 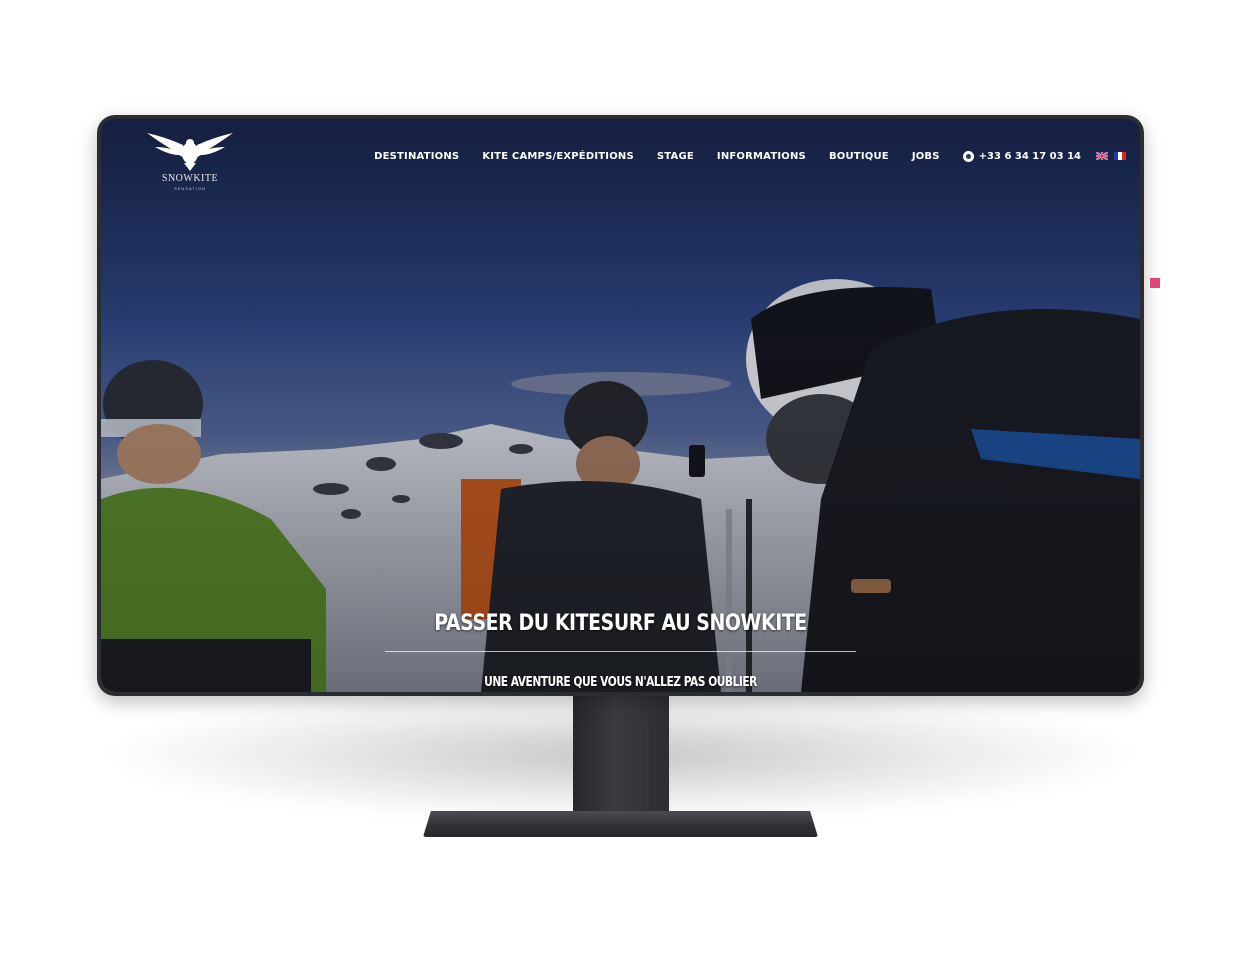 I want to click on whatsapp-icon, so click(x=968, y=156).